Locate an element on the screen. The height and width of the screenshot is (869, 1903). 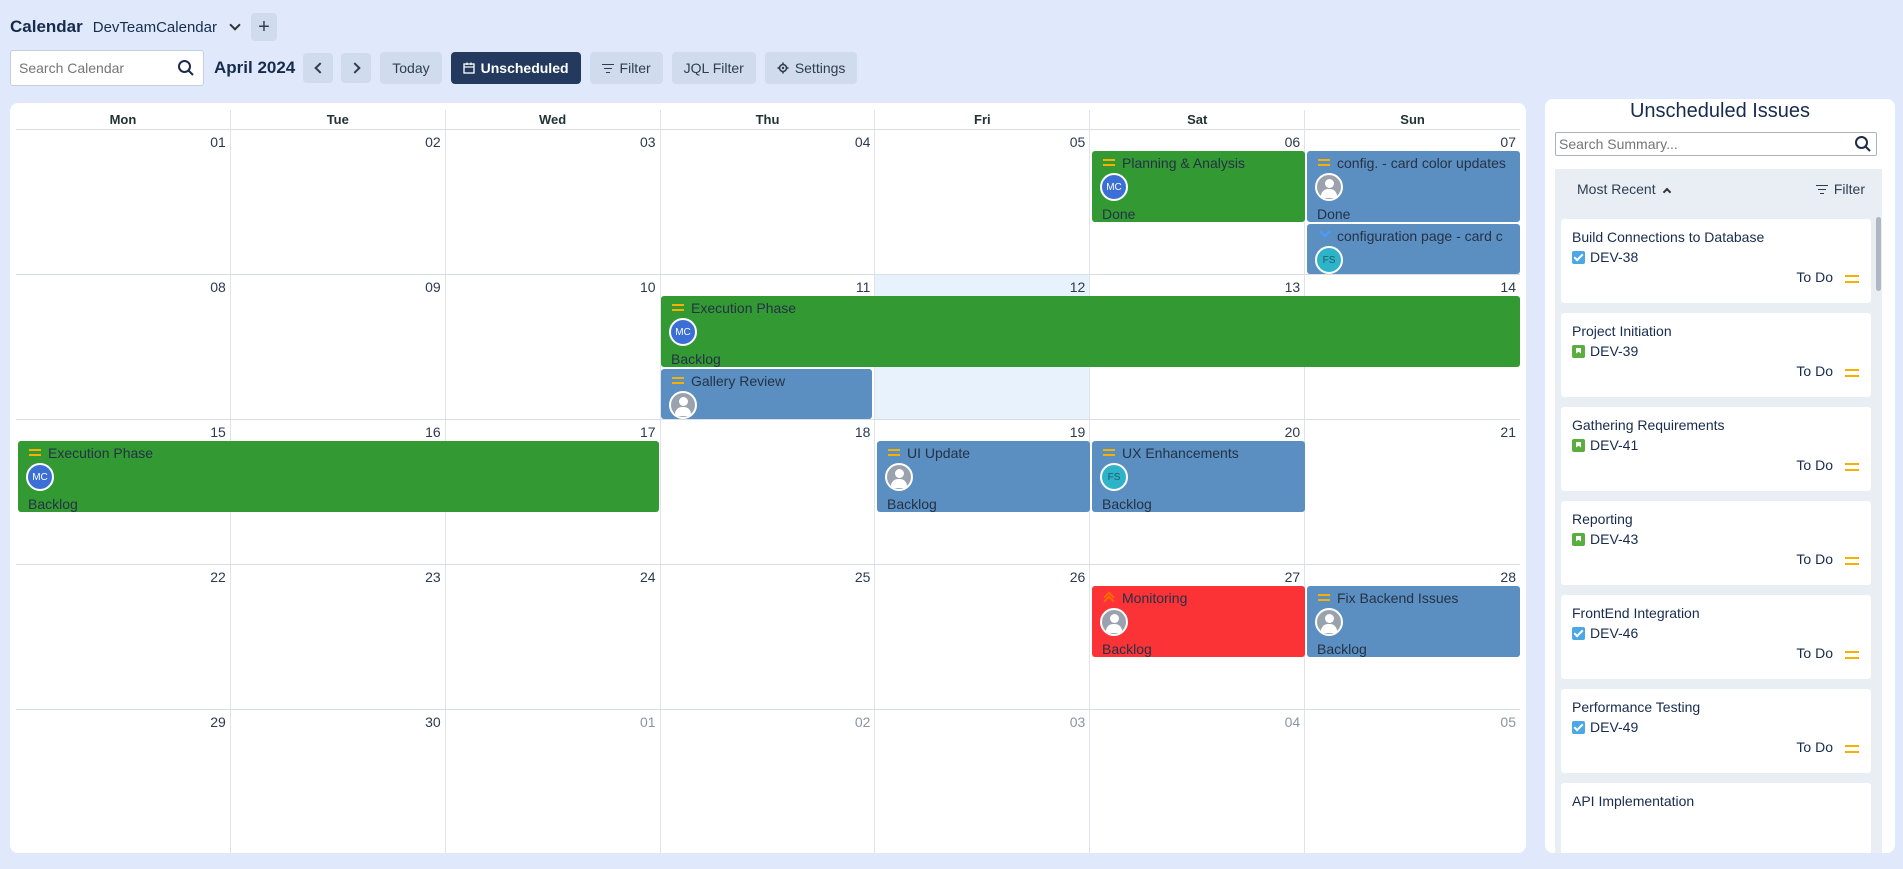
day-cell: 18 is located at coordinates (768, 492).